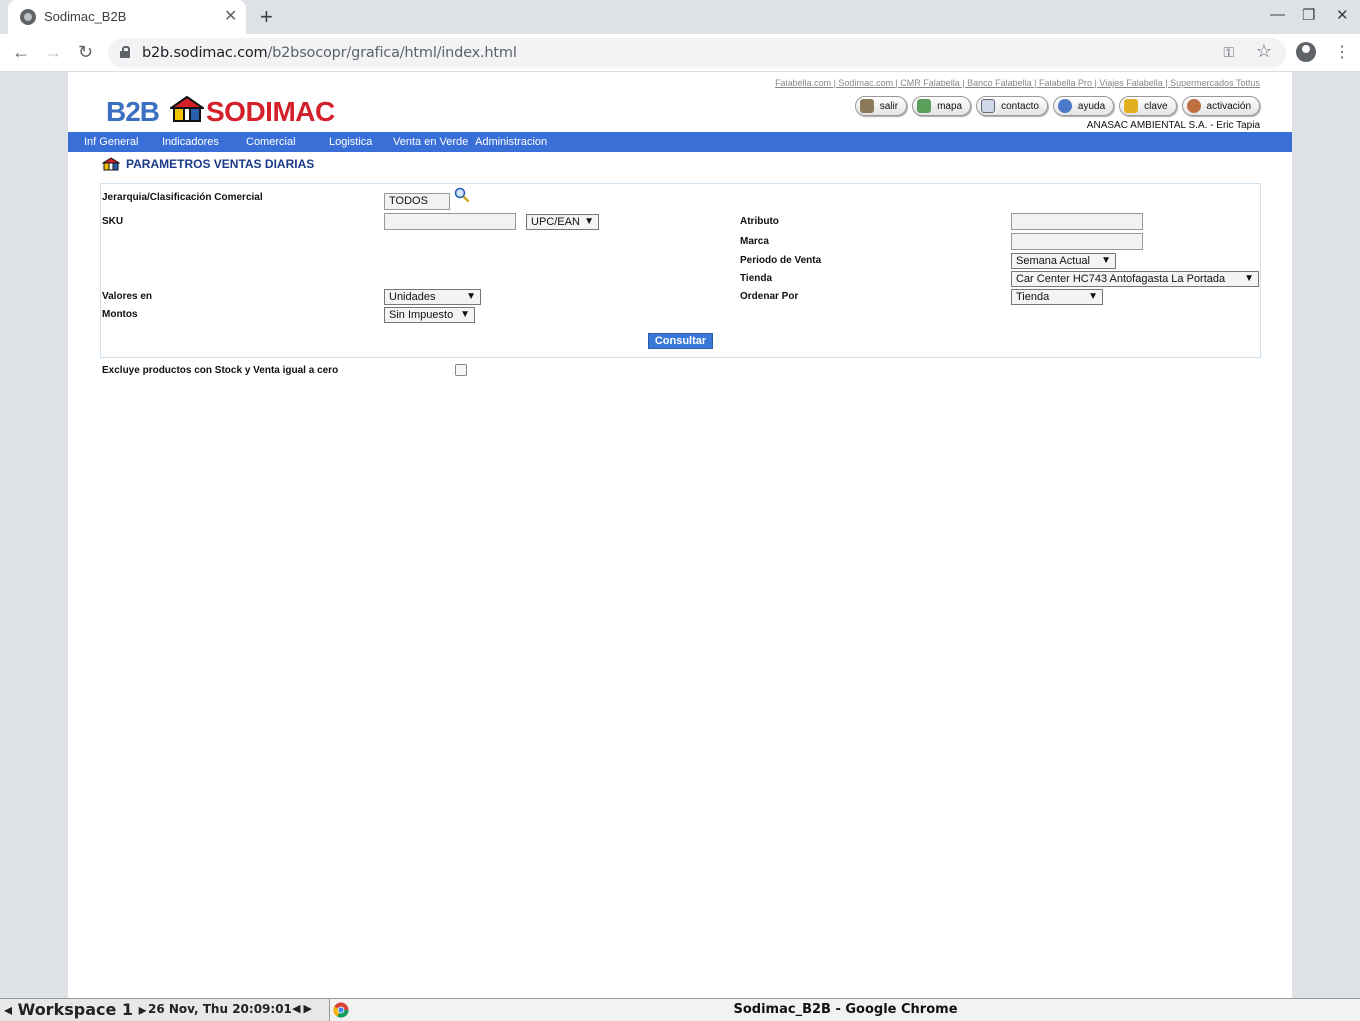 This screenshot has width=1360, height=1021. I want to click on sku-input, so click(450, 221).